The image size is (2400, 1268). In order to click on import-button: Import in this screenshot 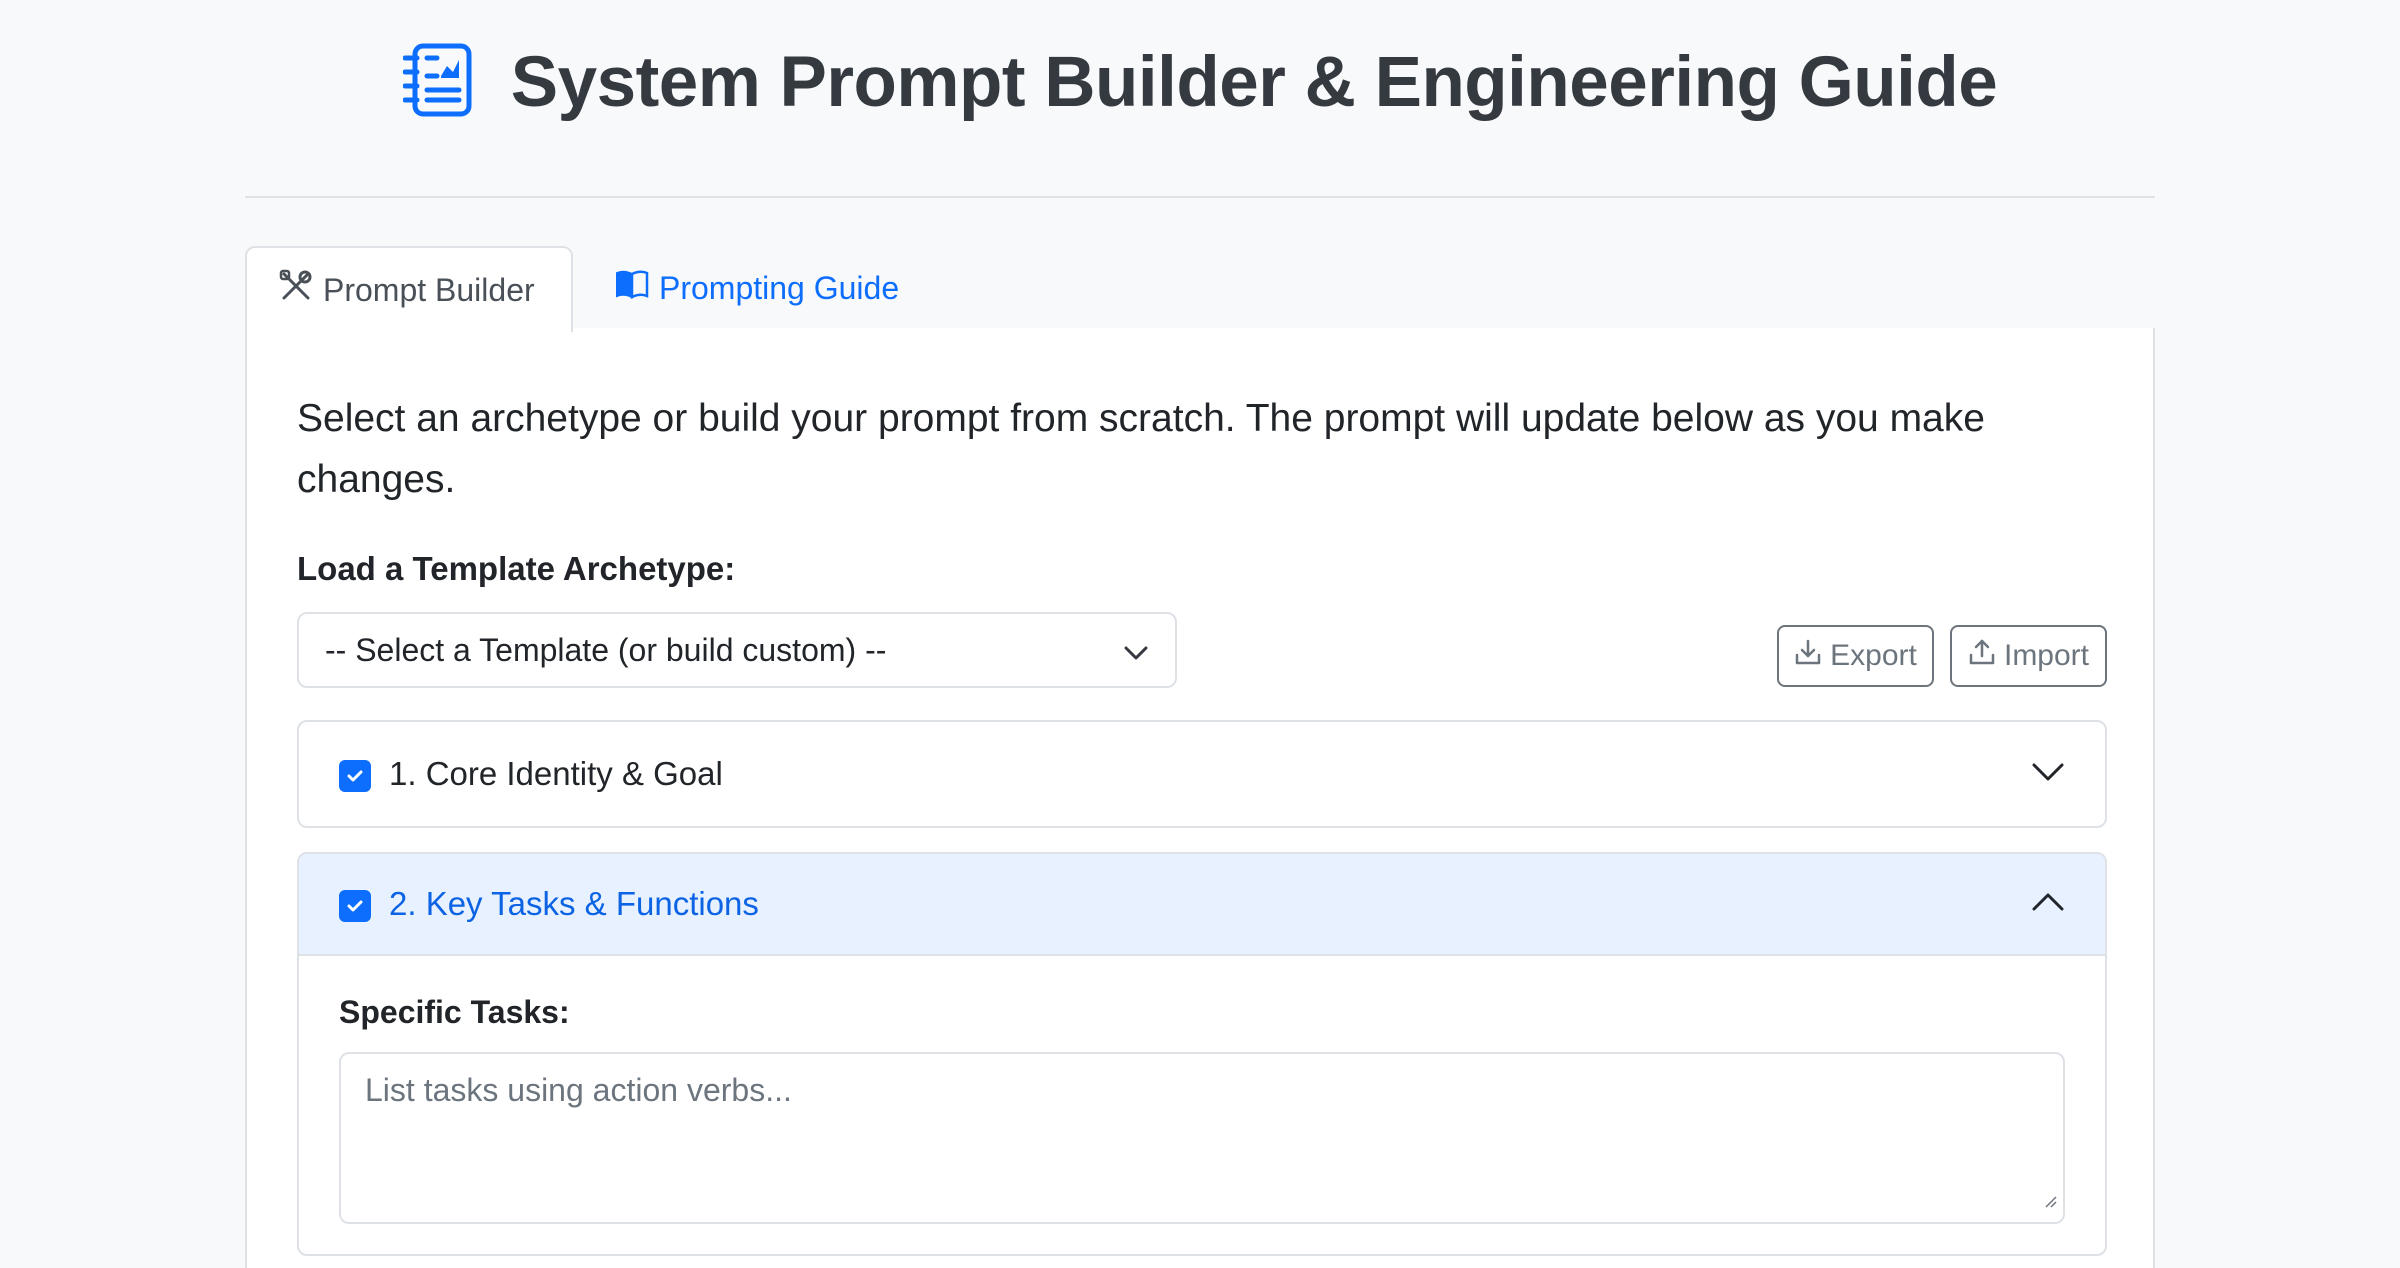, I will do `click(2028, 656)`.